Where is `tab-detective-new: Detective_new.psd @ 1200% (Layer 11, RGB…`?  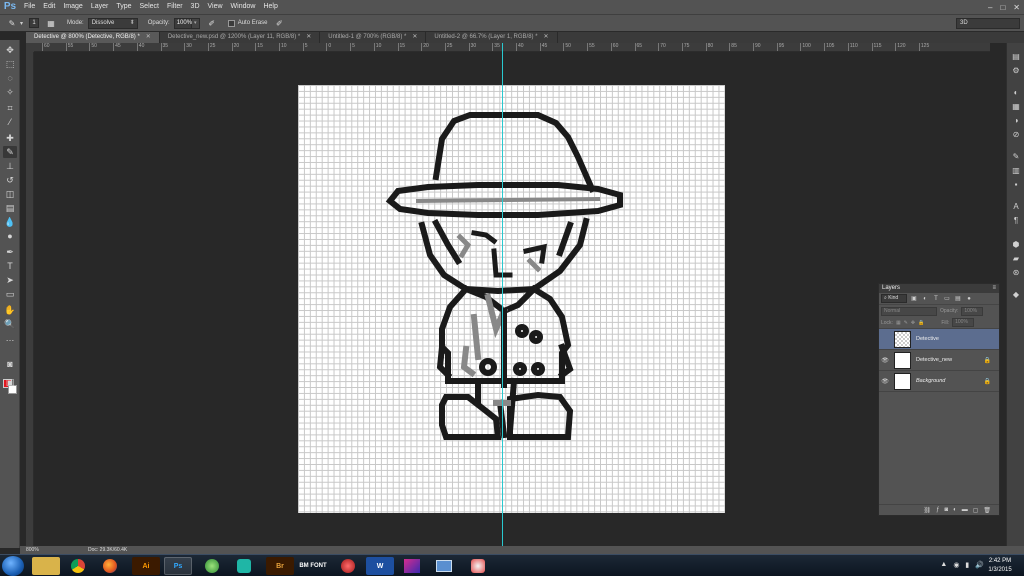
tab-detective-new: Detective_new.psd @ 1200% (Layer 11, RGB… is located at coordinates (240, 37).